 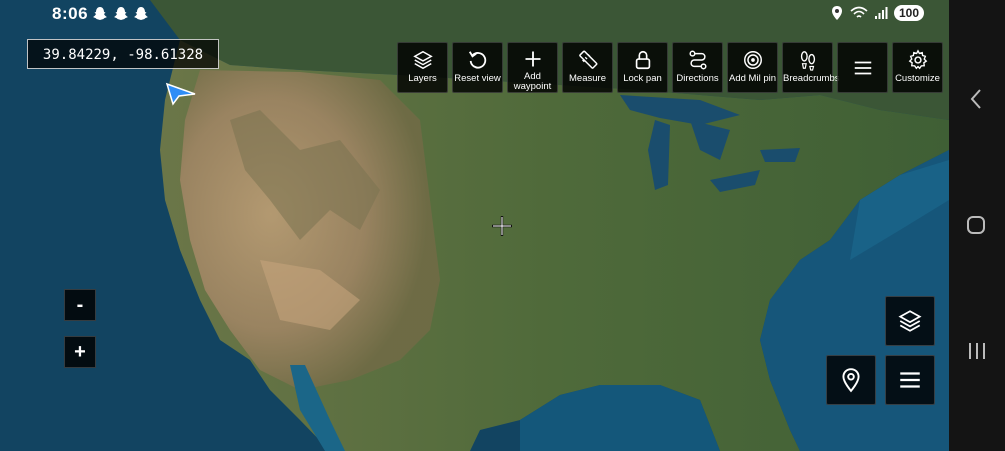 What do you see at coordinates (80, 352) in the screenshot?
I see `zoom-in-button: +` at bounding box center [80, 352].